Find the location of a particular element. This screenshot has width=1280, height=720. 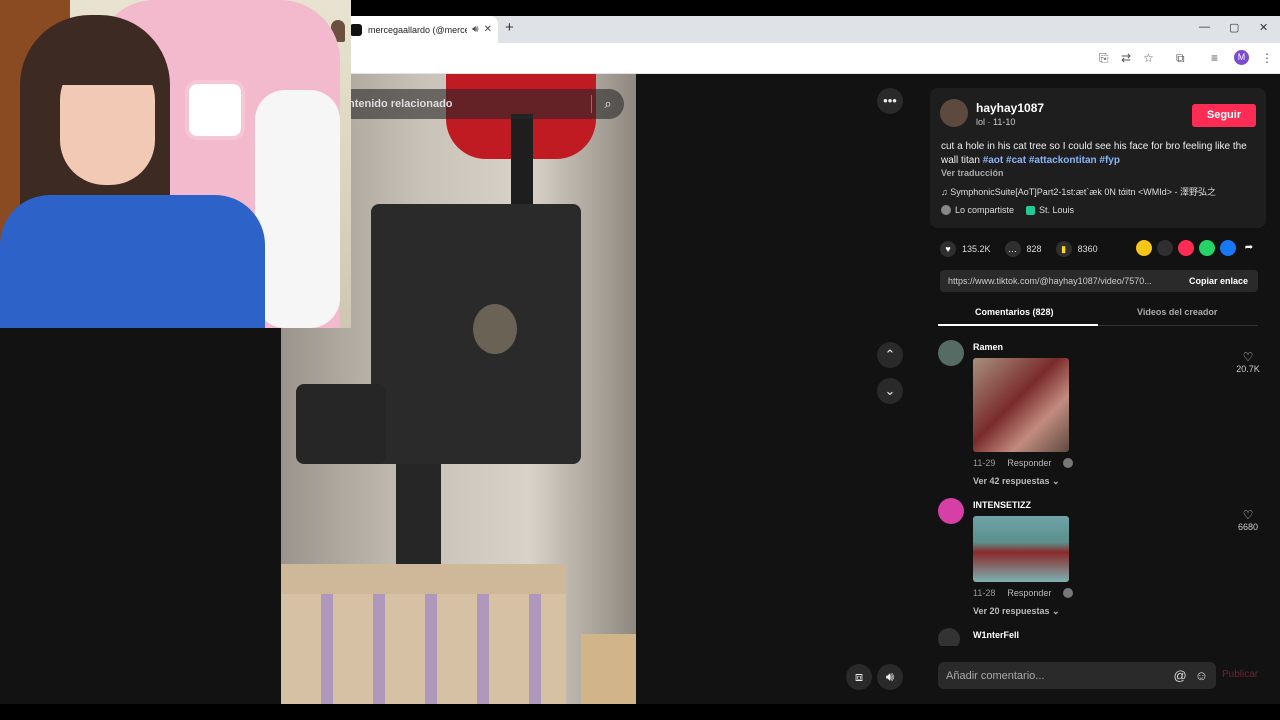

extensions-icon: ⧉ is located at coordinates (1180, 58).